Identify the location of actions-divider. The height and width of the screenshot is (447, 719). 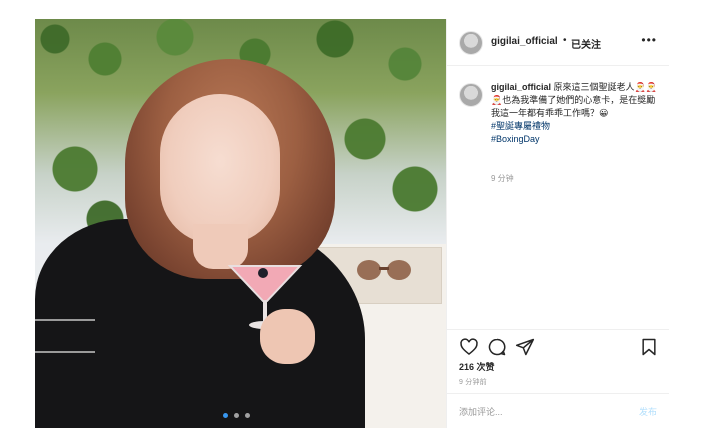
(558, 329).